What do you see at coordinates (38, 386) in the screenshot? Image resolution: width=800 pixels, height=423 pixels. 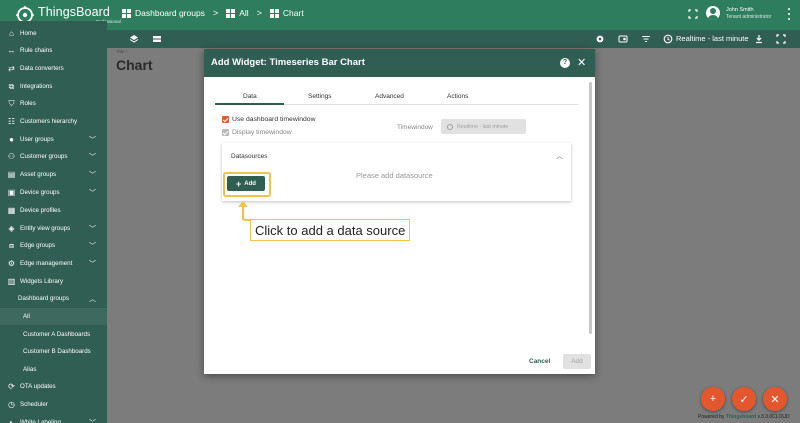 I see `sidebar-item-label: OTA updates` at bounding box center [38, 386].